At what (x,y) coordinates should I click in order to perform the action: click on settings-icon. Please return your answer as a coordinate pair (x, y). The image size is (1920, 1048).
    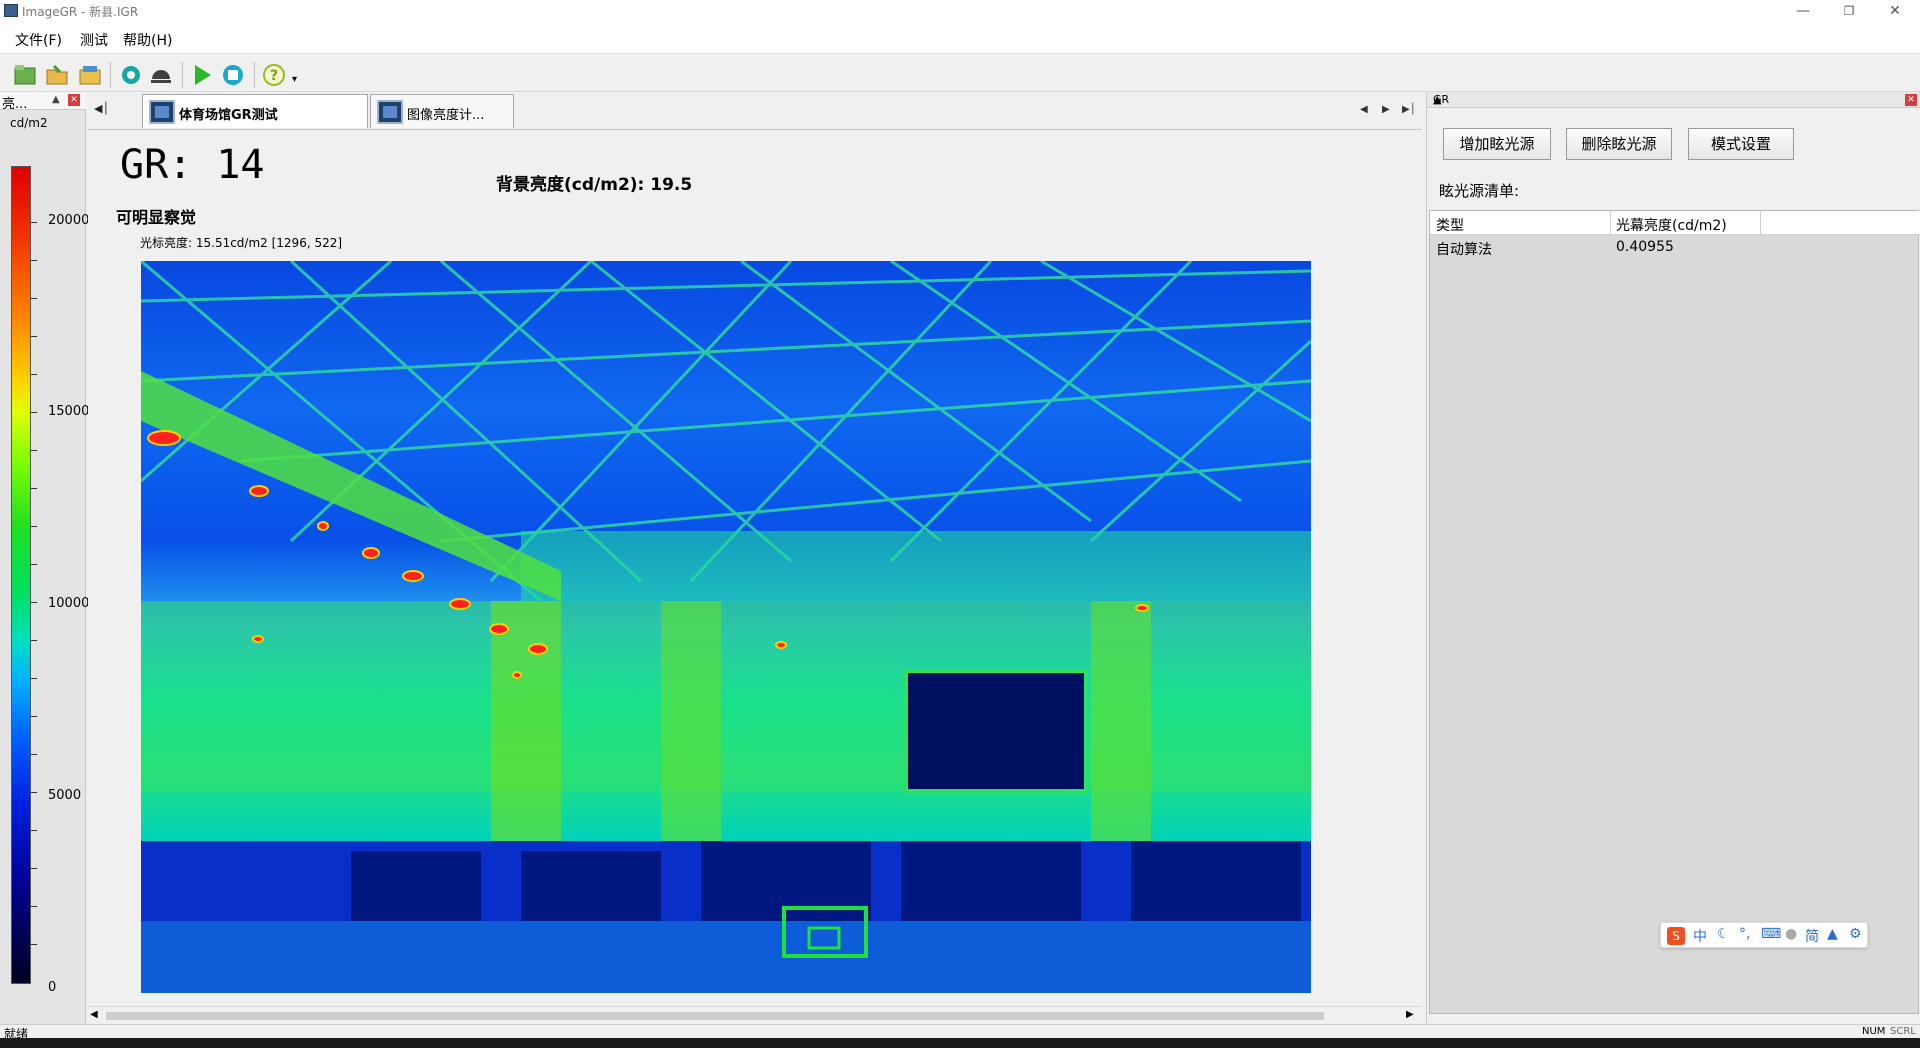
    Looking at the image, I should click on (131, 75).